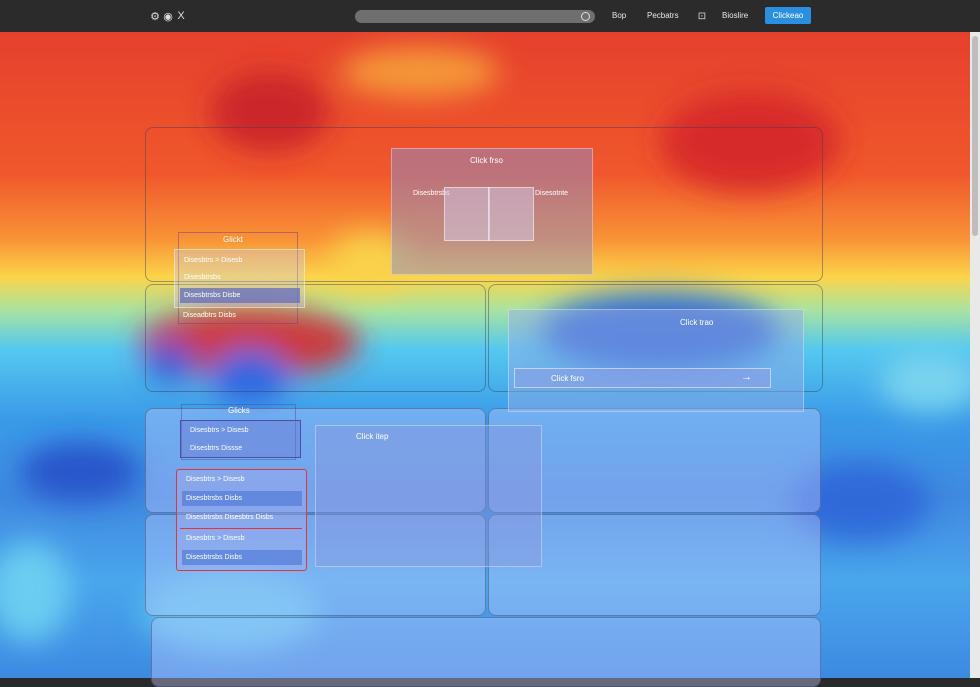 Image resolution: width=980 pixels, height=687 pixels. What do you see at coordinates (746, 377) in the screenshot?
I see `arrow-right-icon: →` at bounding box center [746, 377].